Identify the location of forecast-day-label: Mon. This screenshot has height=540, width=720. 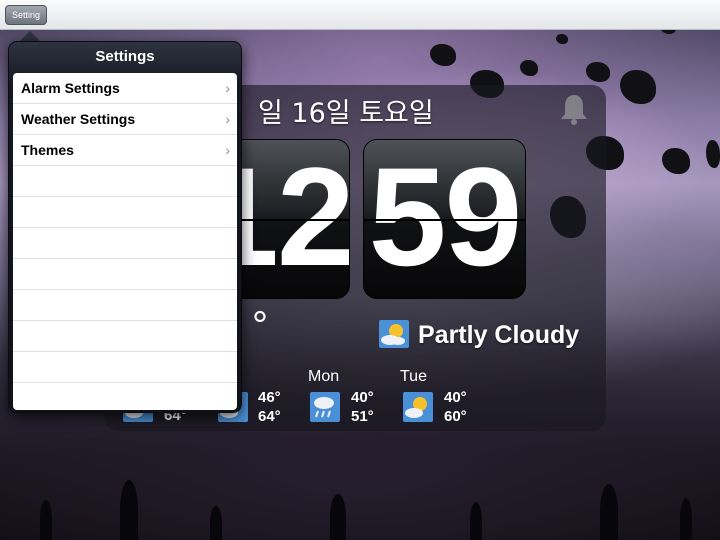
(324, 376).